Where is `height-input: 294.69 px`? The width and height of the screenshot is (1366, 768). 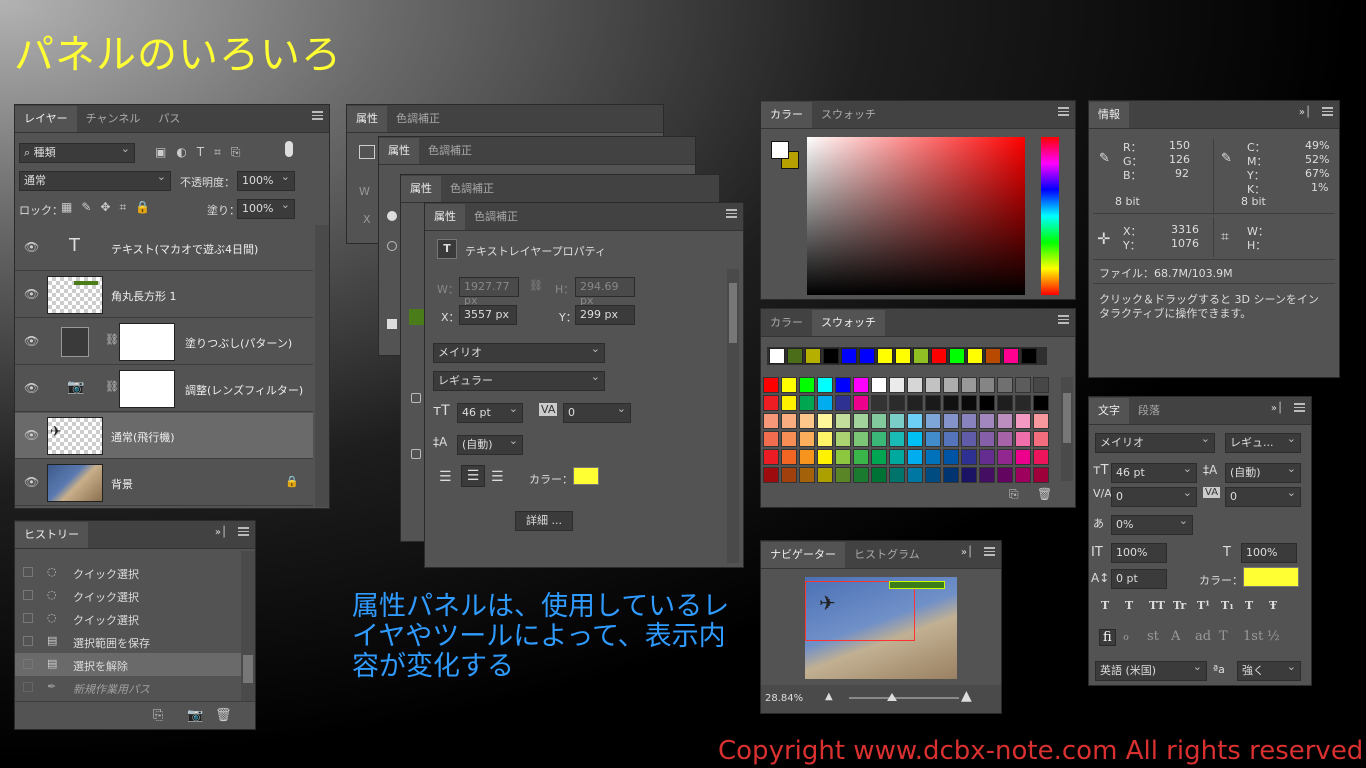 height-input: 294.69 px is located at coordinates (605, 292).